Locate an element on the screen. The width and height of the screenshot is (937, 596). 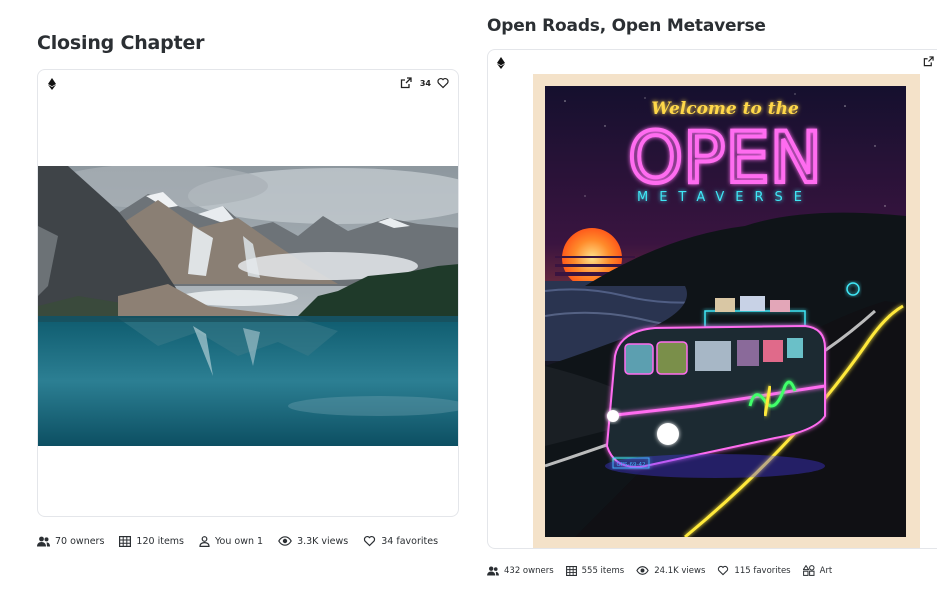
favorites-stat: 34 favorites is located at coordinates (400, 541).